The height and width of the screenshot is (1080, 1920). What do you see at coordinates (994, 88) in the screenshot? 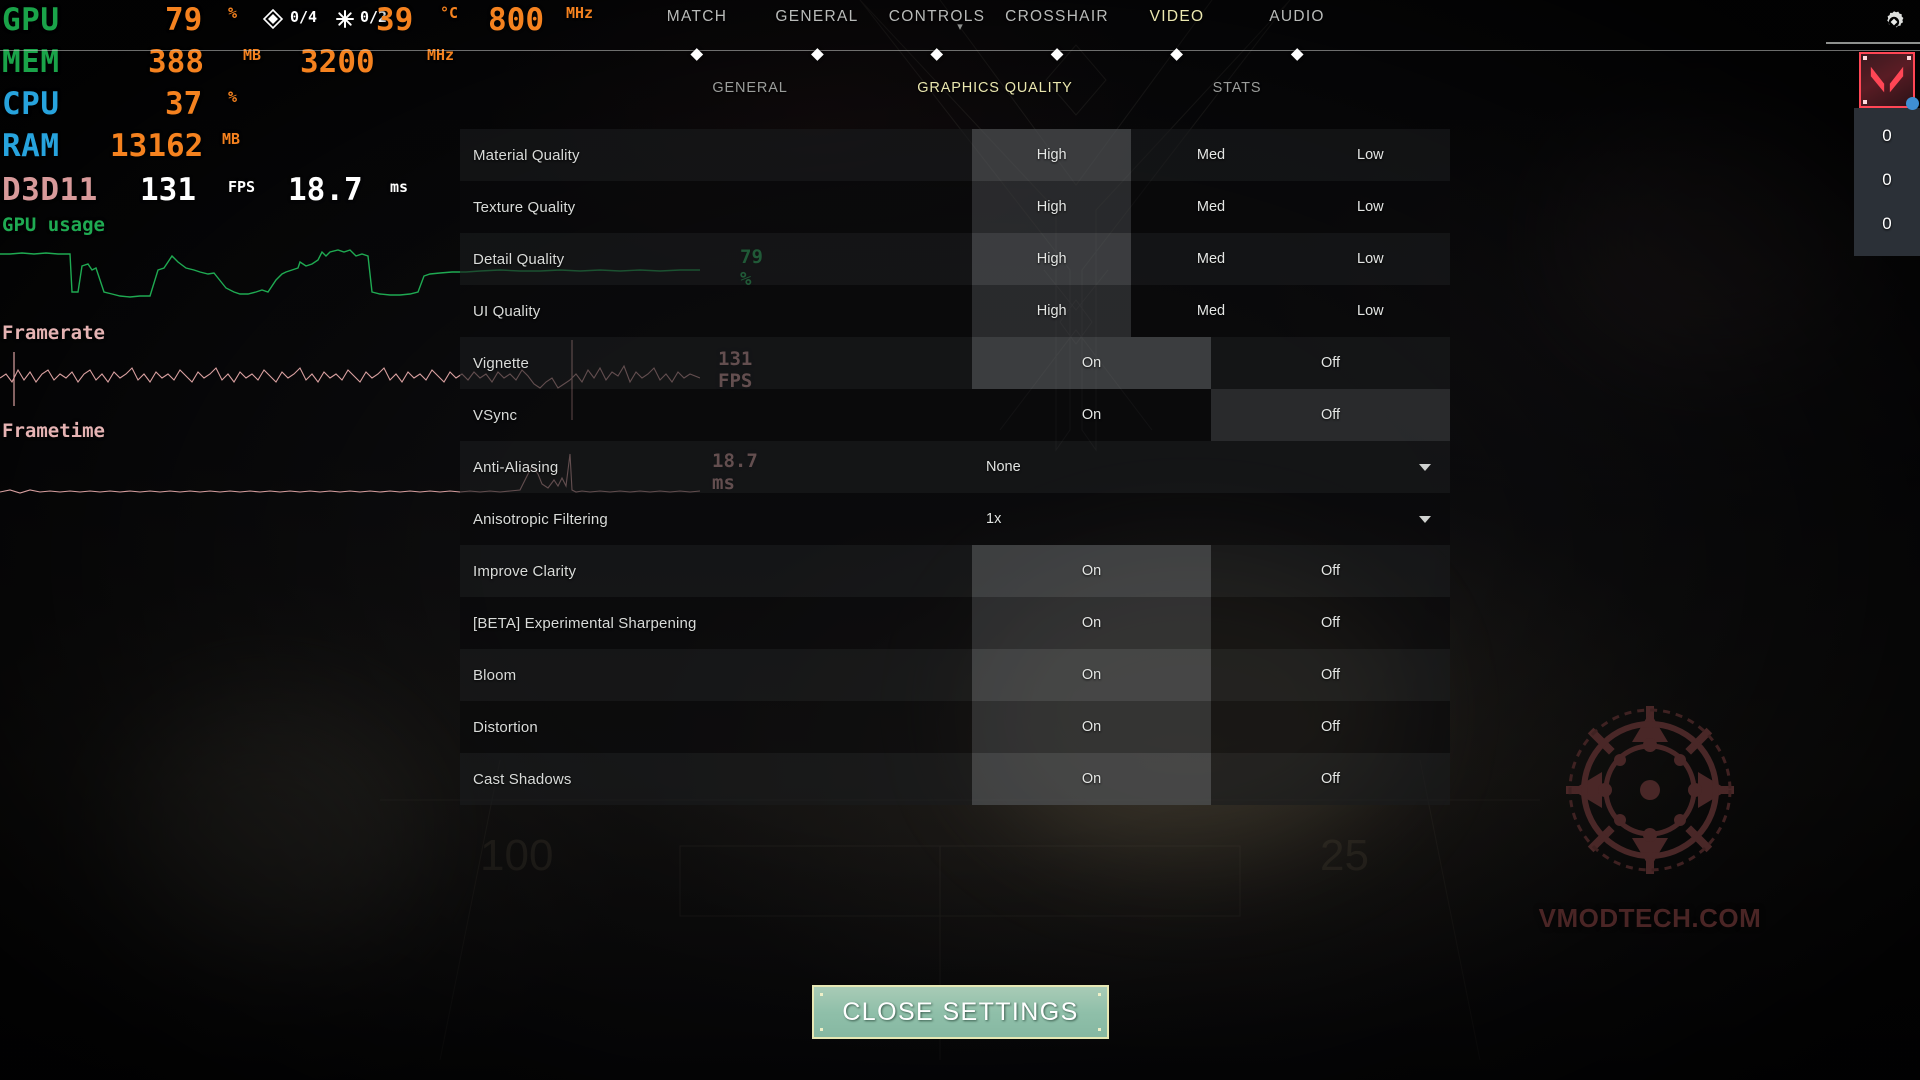
I see `subtab-graphics-quality: GRAPHICS QUALITY` at bounding box center [994, 88].